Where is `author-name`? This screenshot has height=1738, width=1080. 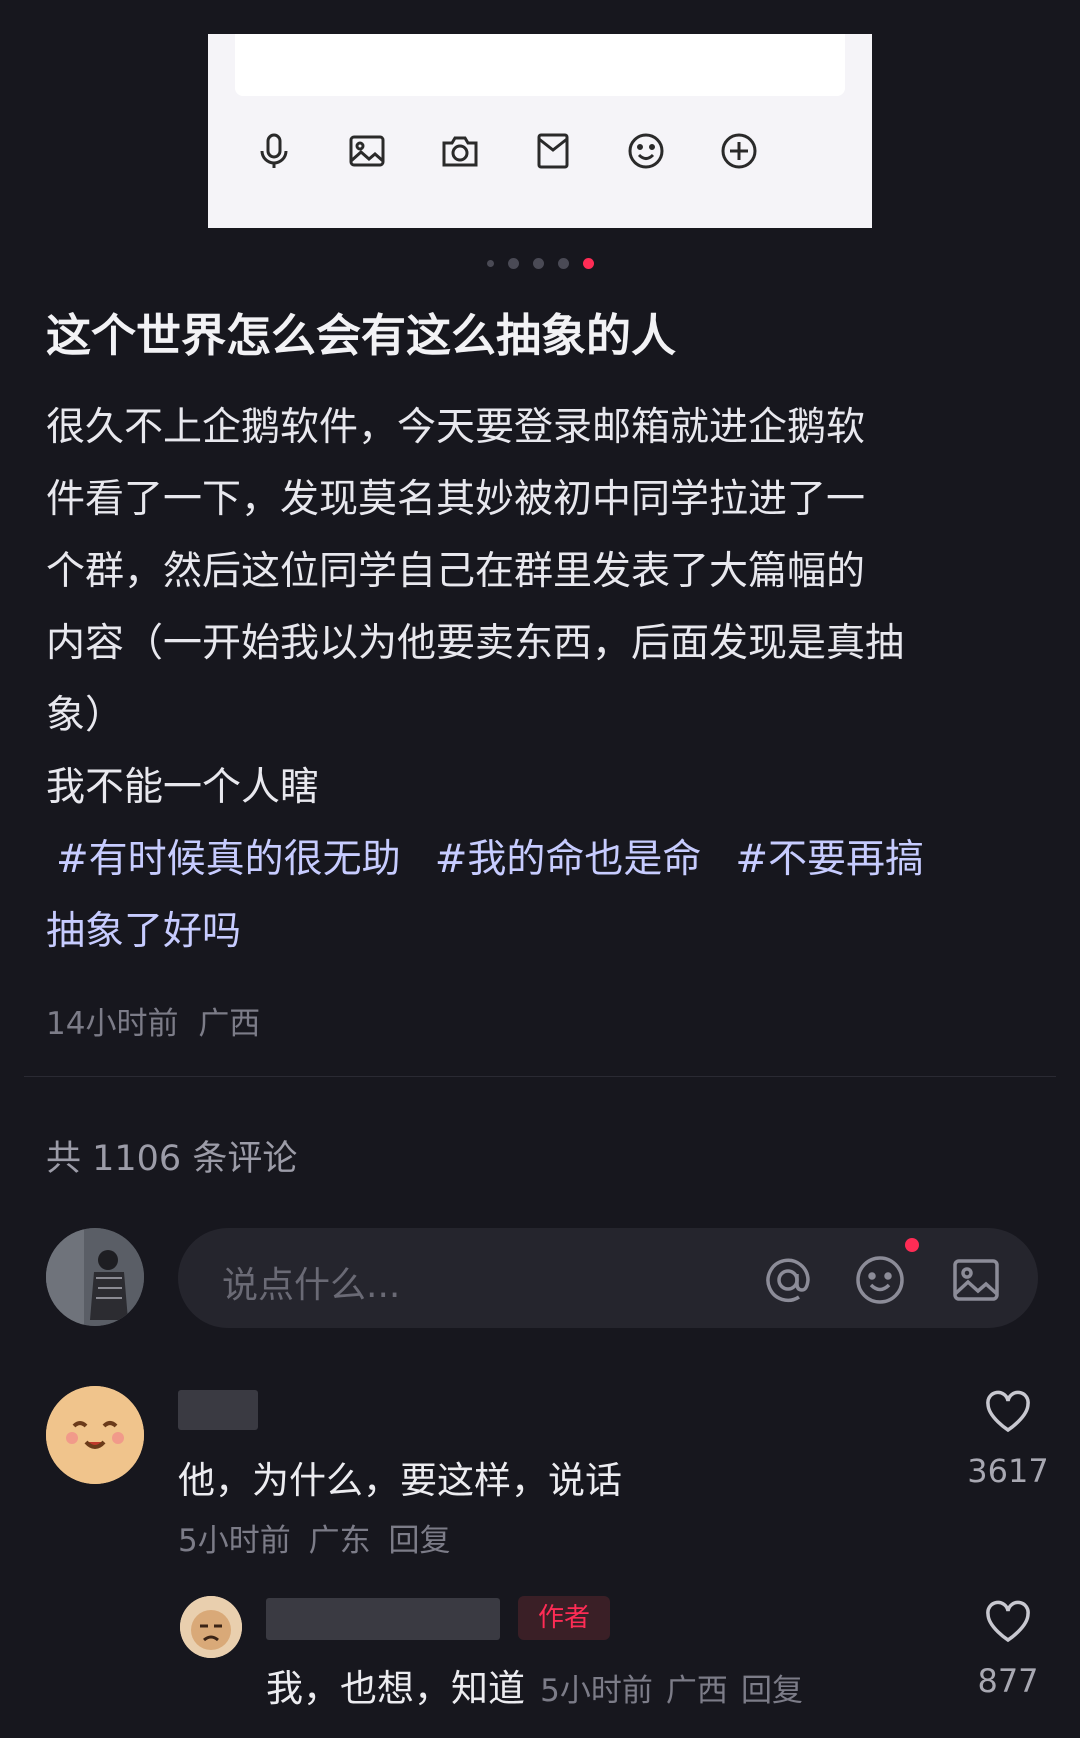 author-name is located at coordinates (383, 1619).